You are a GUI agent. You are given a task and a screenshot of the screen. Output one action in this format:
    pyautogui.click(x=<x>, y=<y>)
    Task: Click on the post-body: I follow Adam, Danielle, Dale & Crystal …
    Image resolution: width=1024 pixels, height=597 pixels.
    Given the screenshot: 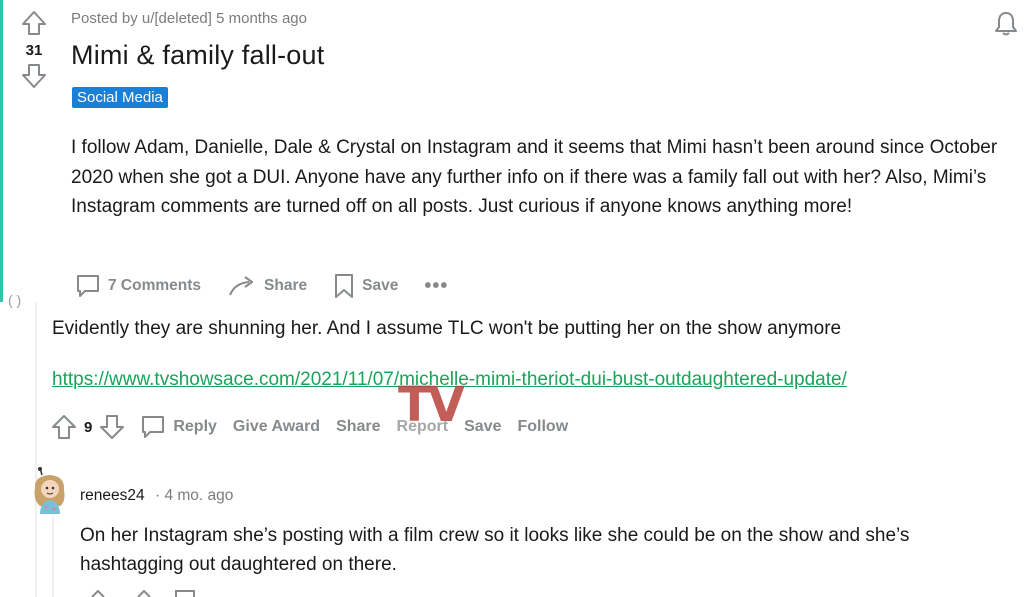 What is the action you would take?
    pyautogui.click(x=534, y=177)
    